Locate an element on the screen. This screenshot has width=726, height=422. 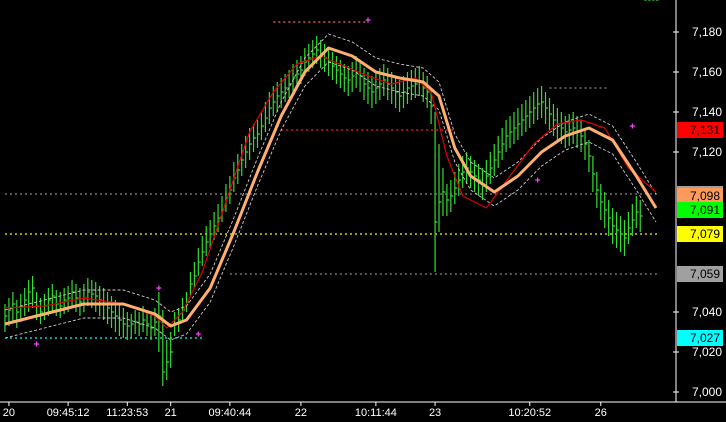
time-axis-label: 23 is located at coordinates (435, 413).